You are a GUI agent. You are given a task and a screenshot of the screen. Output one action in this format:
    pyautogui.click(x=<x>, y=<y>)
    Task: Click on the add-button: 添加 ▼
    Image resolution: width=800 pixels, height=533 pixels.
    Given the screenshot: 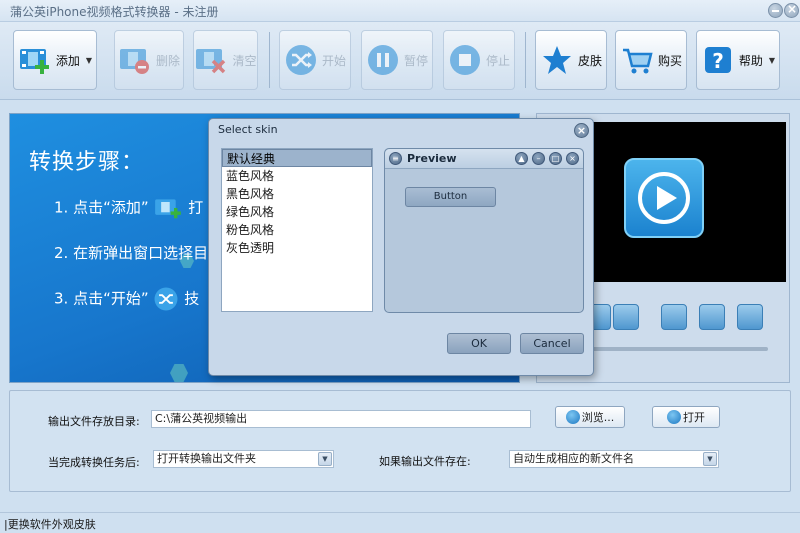 What is the action you would take?
    pyautogui.click(x=55, y=60)
    